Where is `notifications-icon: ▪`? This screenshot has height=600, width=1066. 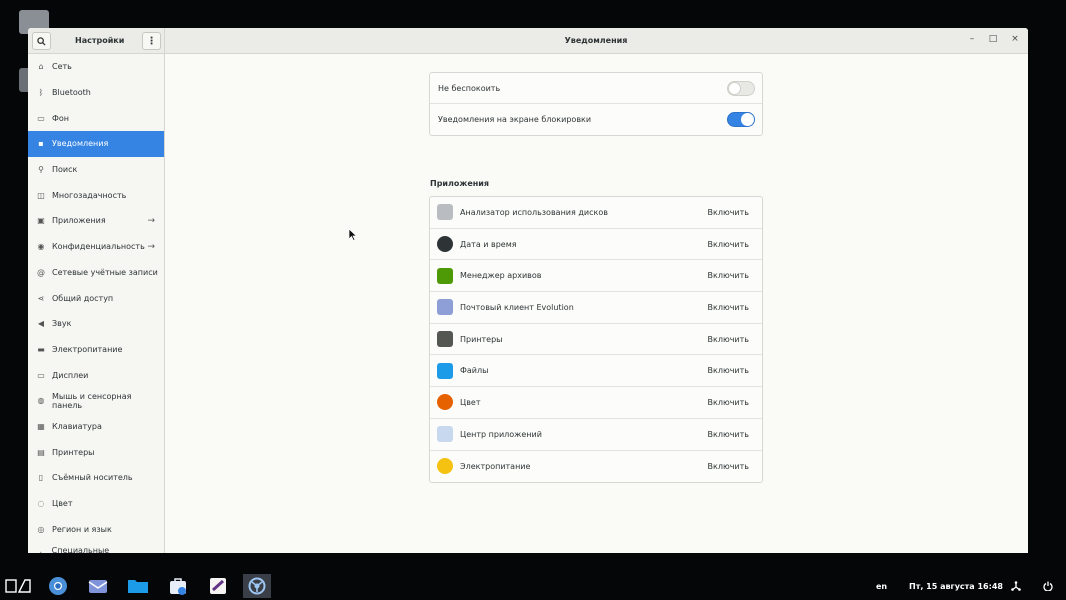
notifications-icon: ▪ is located at coordinates (41, 144).